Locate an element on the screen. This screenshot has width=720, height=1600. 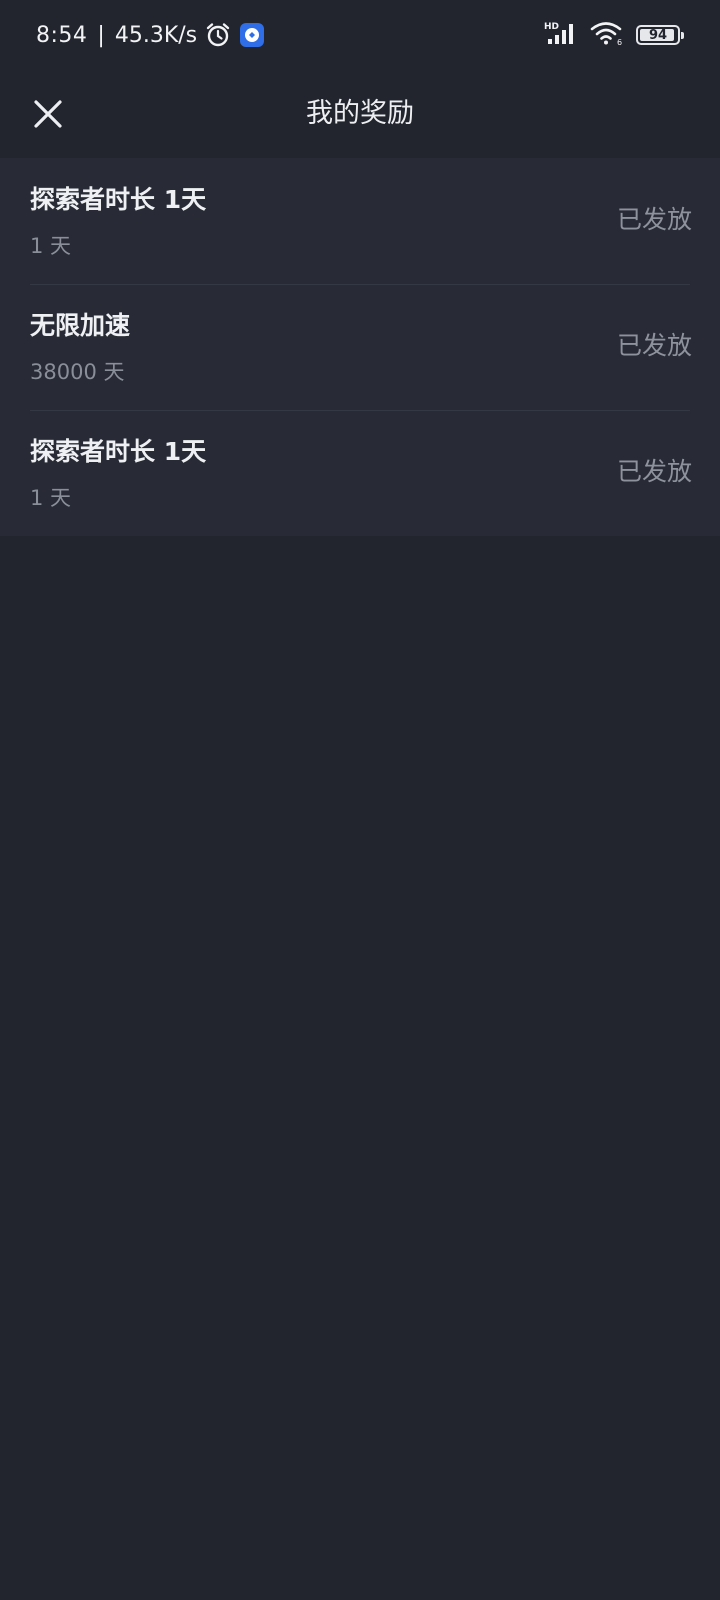
battery-icon: 94 is located at coordinates (660, 35).